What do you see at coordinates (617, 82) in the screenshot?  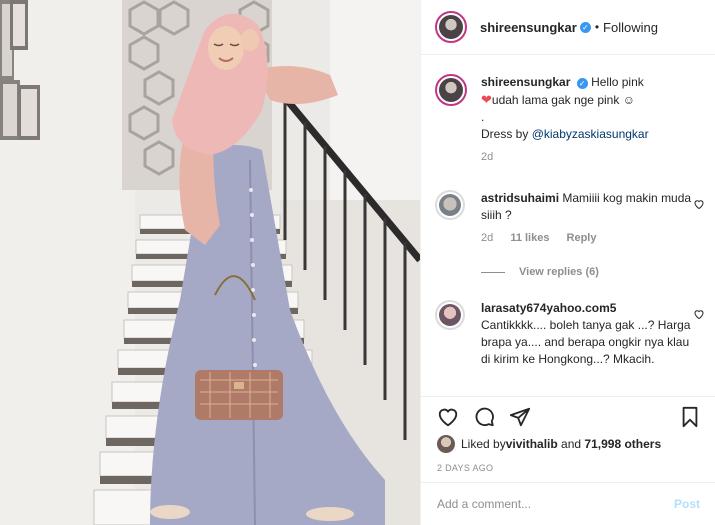 I see `caption-text-line1: Hello pink` at bounding box center [617, 82].